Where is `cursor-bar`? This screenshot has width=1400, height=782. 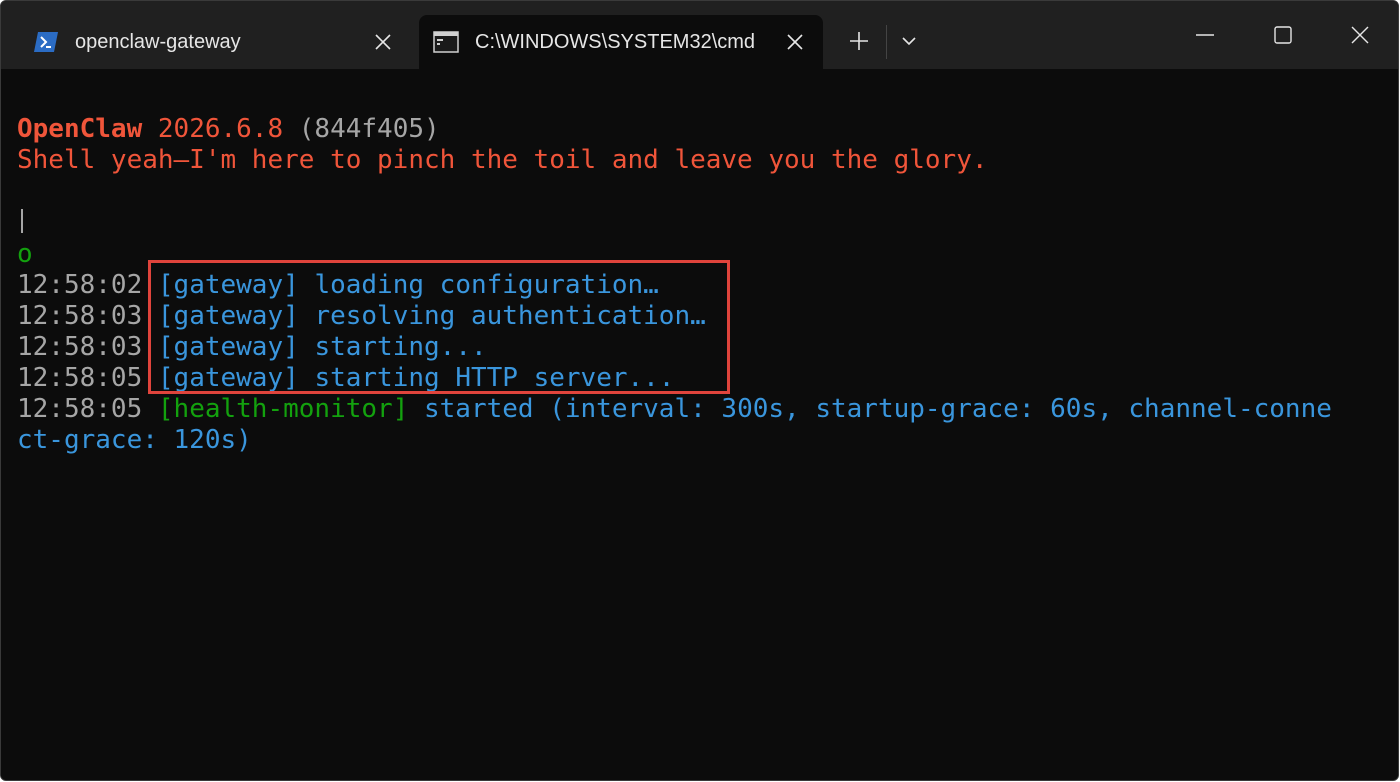
cursor-bar is located at coordinates (22, 221).